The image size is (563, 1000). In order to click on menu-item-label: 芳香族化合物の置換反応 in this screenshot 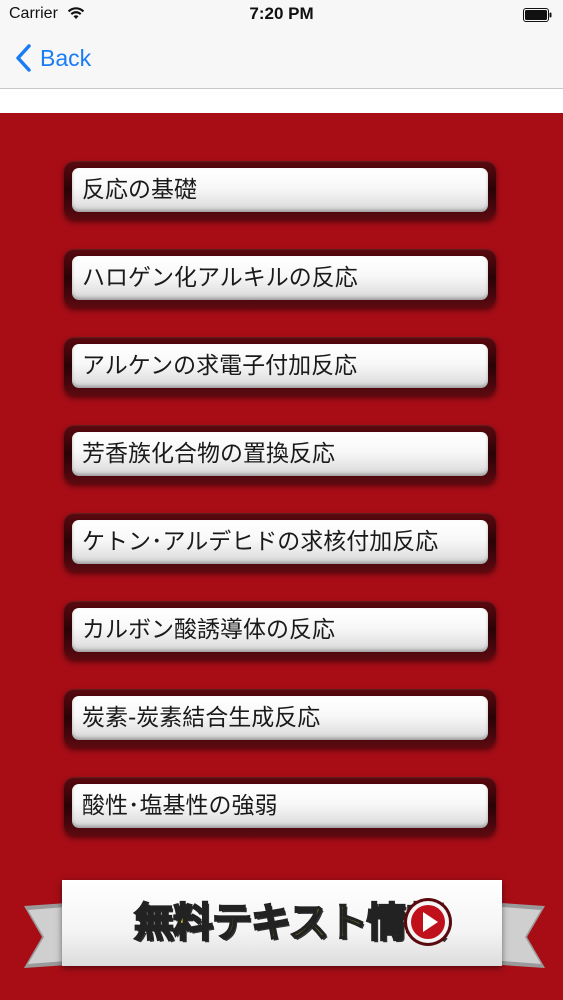, I will do `click(208, 454)`.